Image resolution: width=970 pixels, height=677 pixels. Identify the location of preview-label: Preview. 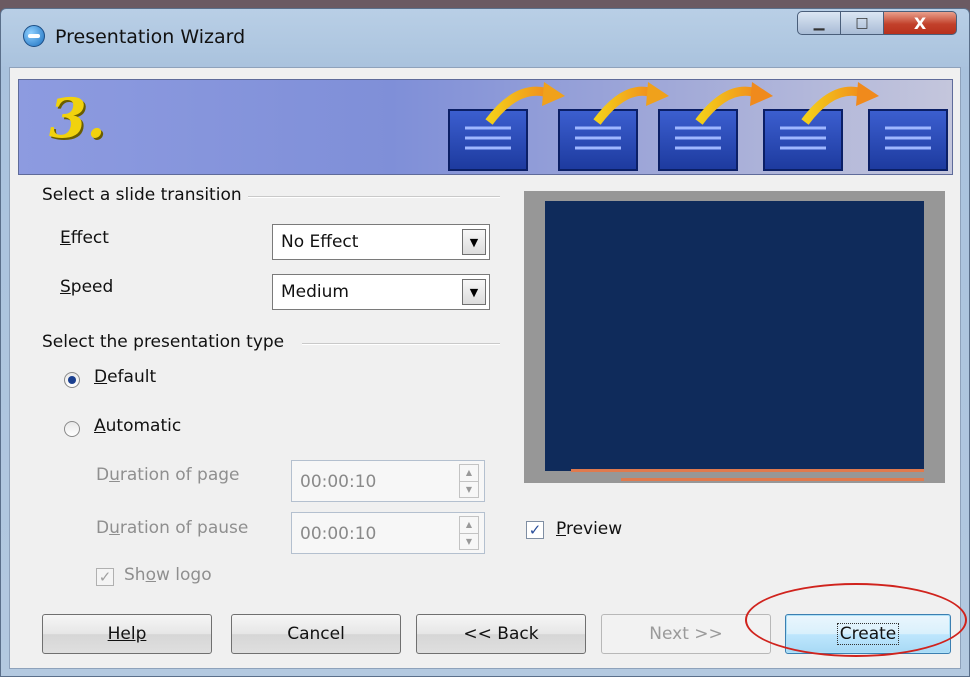
(589, 529).